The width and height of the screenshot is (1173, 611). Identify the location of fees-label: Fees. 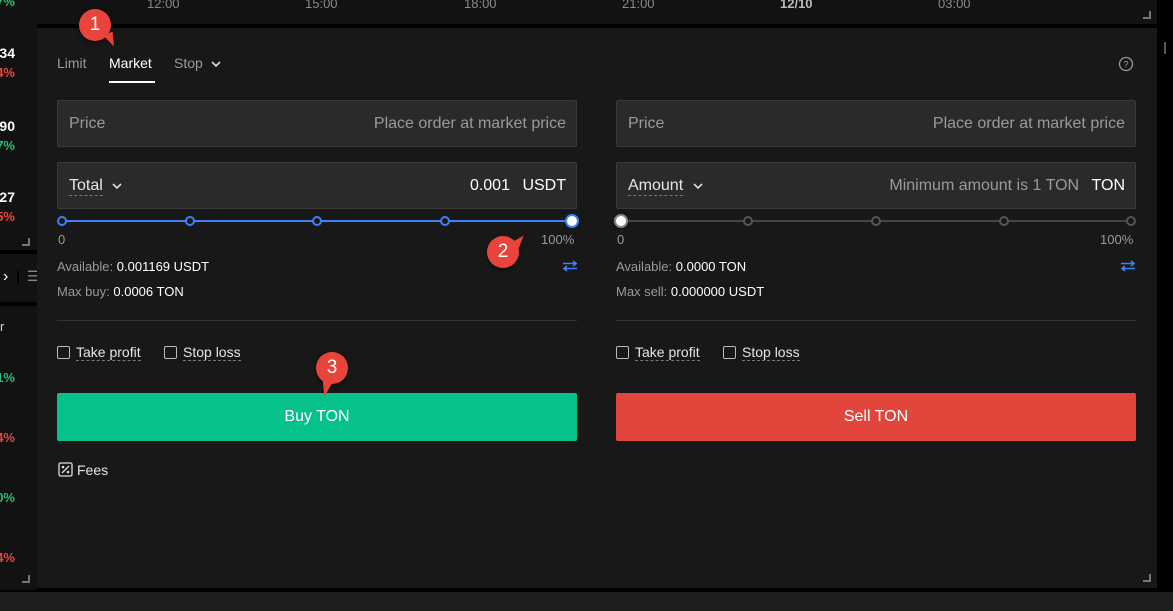
(93, 470).